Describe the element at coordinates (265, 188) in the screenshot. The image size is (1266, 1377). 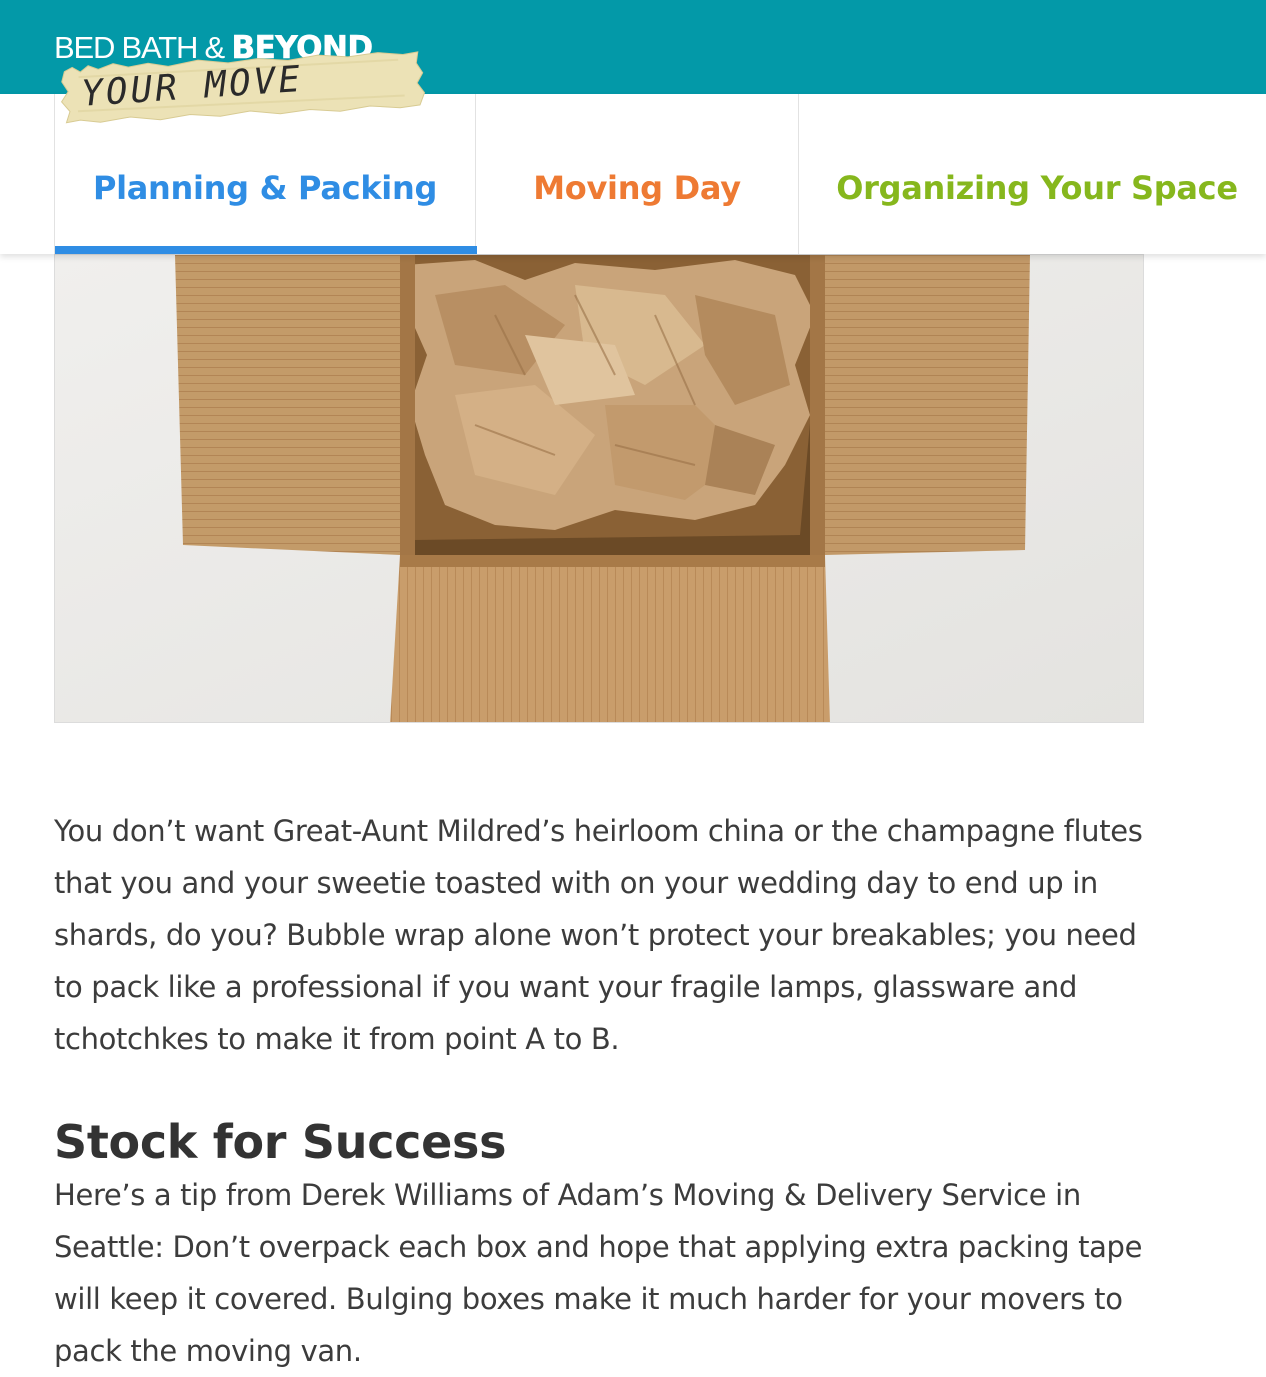
I see `tab-label: Planning & Packing` at that location.